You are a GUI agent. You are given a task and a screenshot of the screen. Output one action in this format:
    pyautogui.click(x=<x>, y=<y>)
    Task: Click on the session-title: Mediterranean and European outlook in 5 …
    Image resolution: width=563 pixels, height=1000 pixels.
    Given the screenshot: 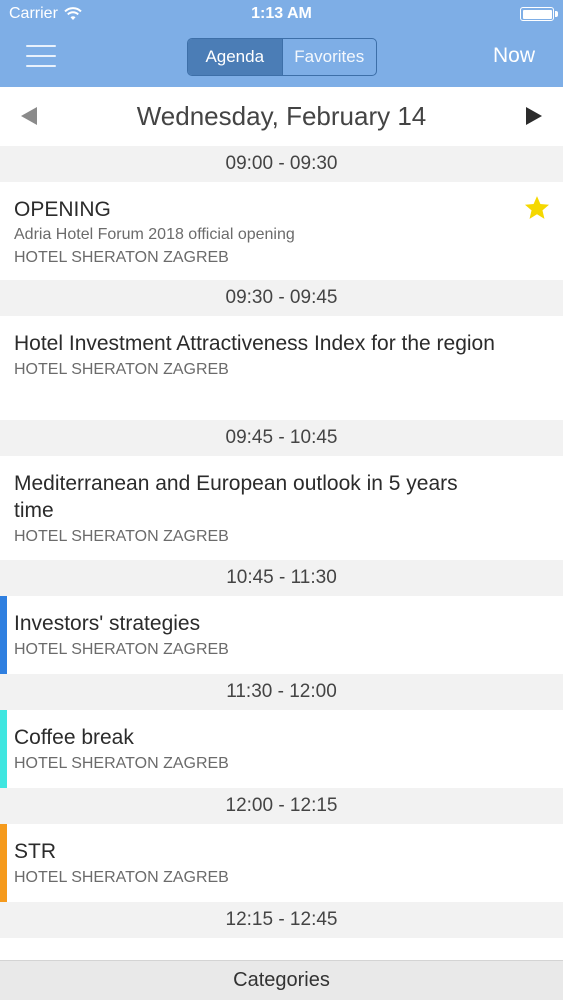 What is the action you would take?
    pyautogui.click(x=236, y=497)
    